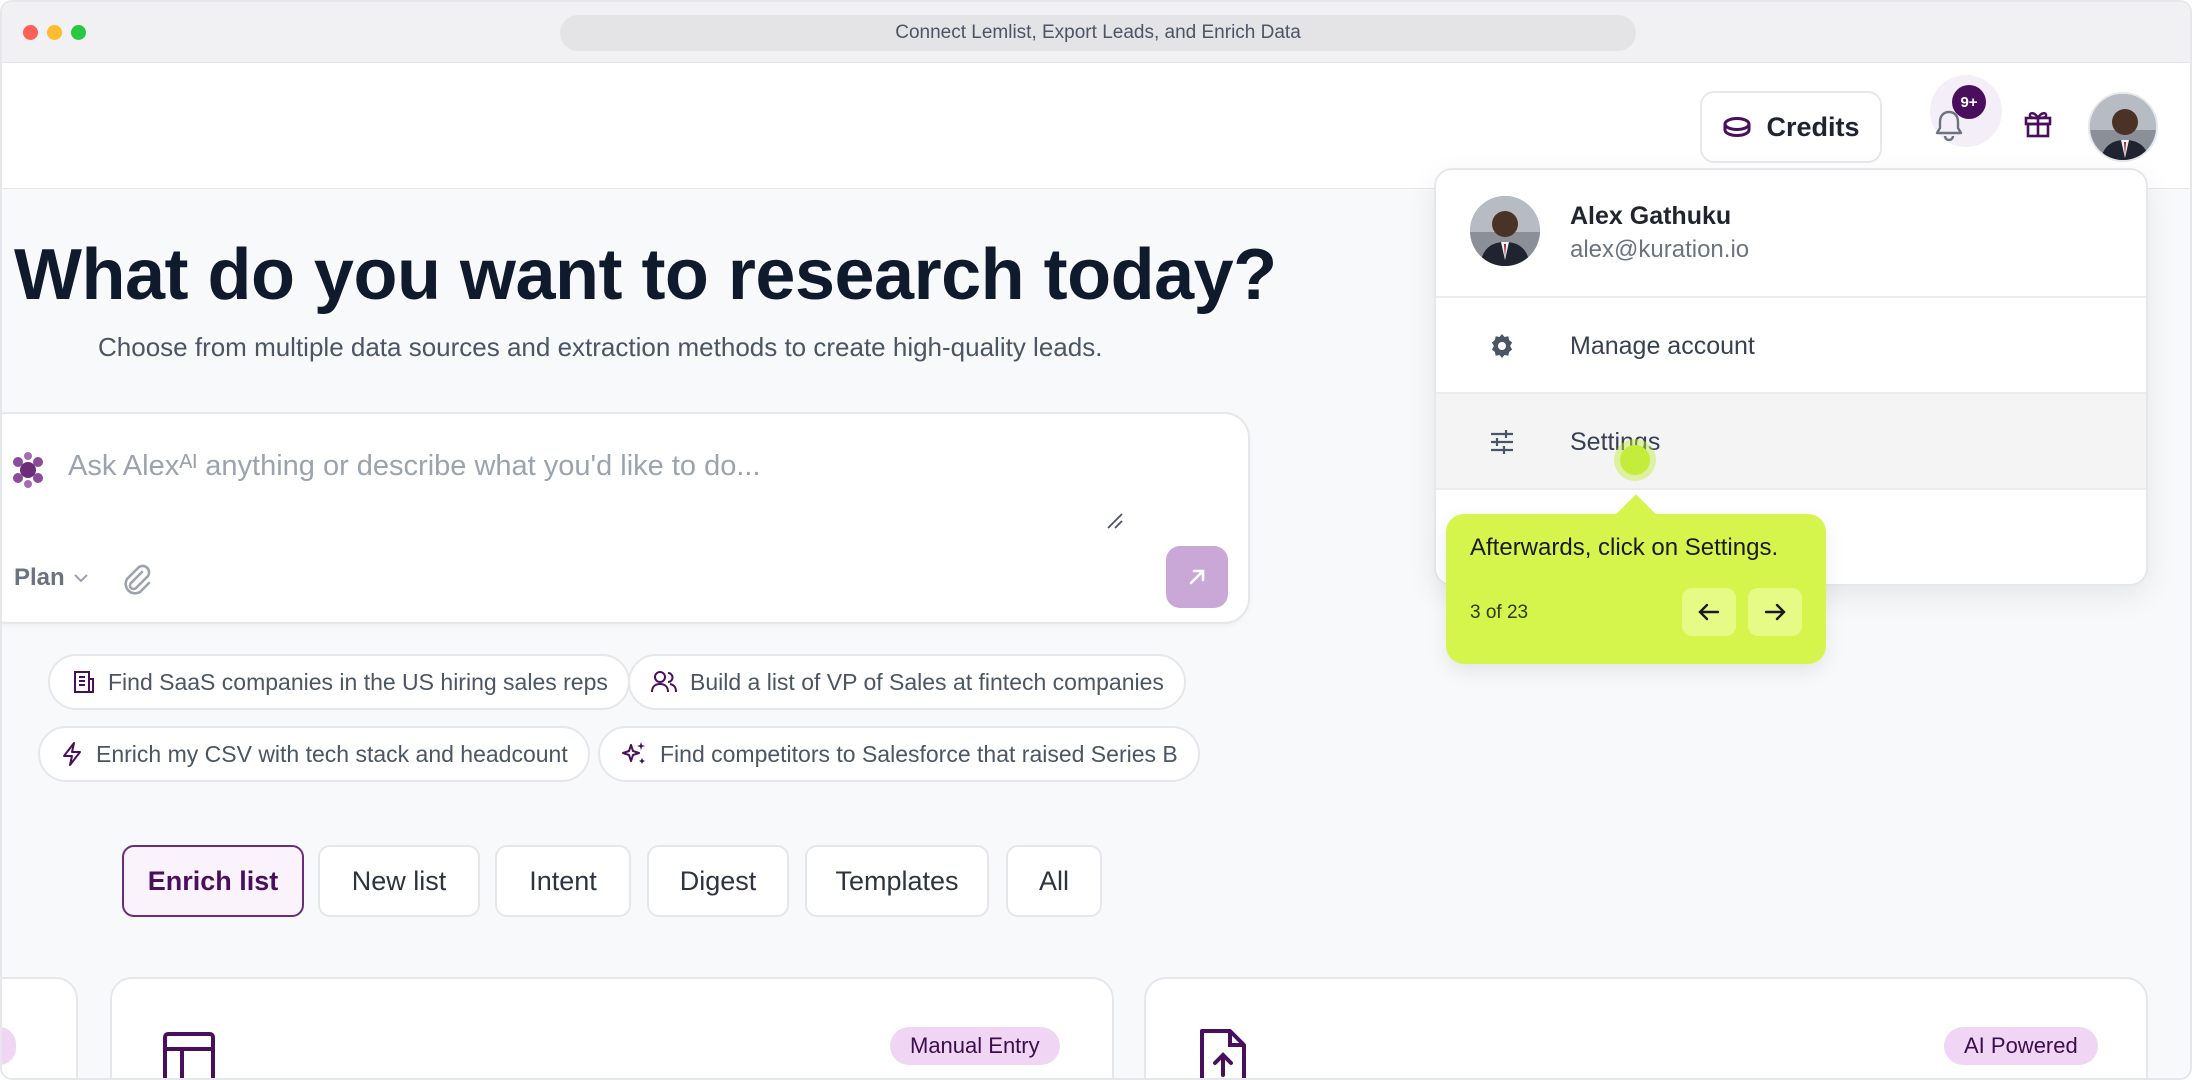  What do you see at coordinates (1223, 1053) in the screenshot?
I see `file-upload-icon` at bounding box center [1223, 1053].